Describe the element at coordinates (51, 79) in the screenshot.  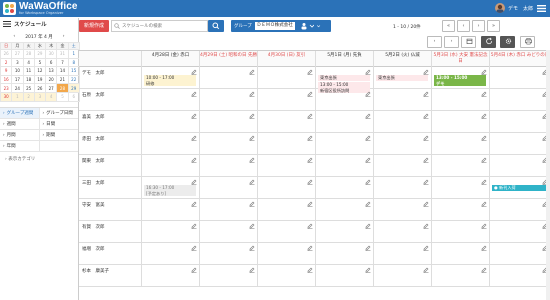
I see `calendar-day: 20` at that location.